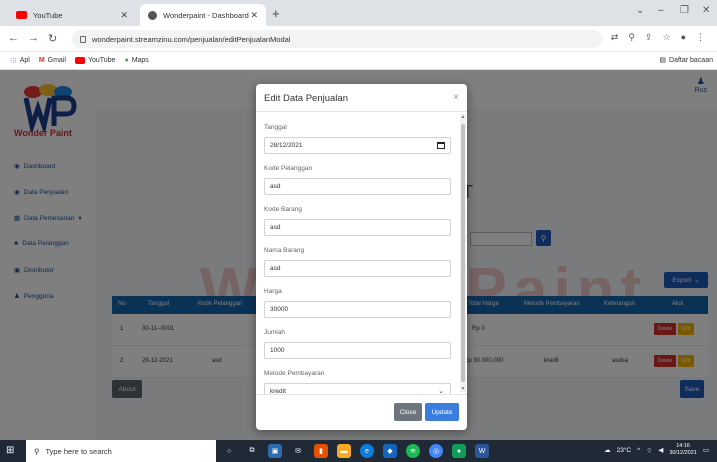 The image size is (717, 462). What do you see at coordinates (361, 98) in the screenshot?
I see `modal-header: Edit Data Penjualan ×` at bounding box center [361, 98].